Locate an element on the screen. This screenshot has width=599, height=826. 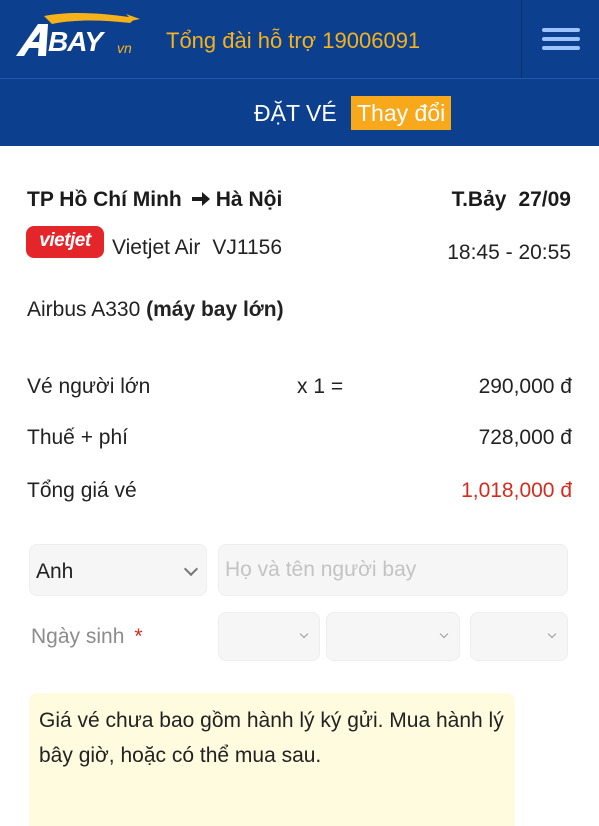
tax-fee-row: Thuế + phí 728,000 đ is located at coordinates (299, 440).